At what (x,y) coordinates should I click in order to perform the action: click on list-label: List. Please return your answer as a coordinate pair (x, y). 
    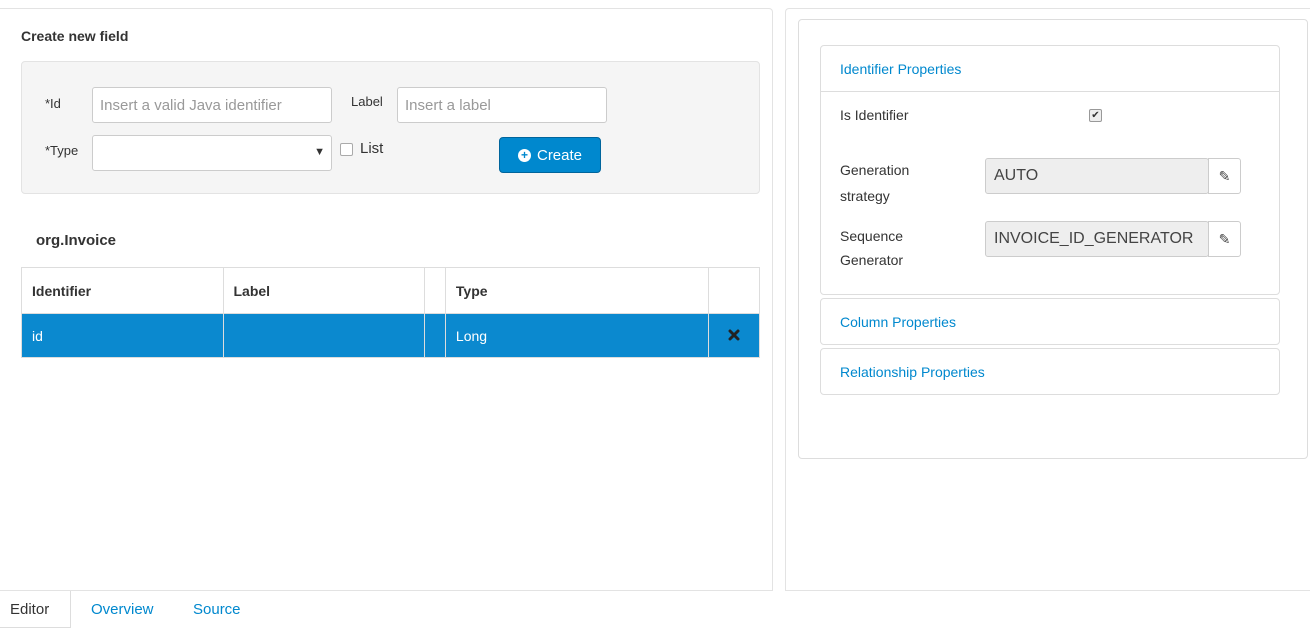
    Looking at the image, I should click on (372, 148).